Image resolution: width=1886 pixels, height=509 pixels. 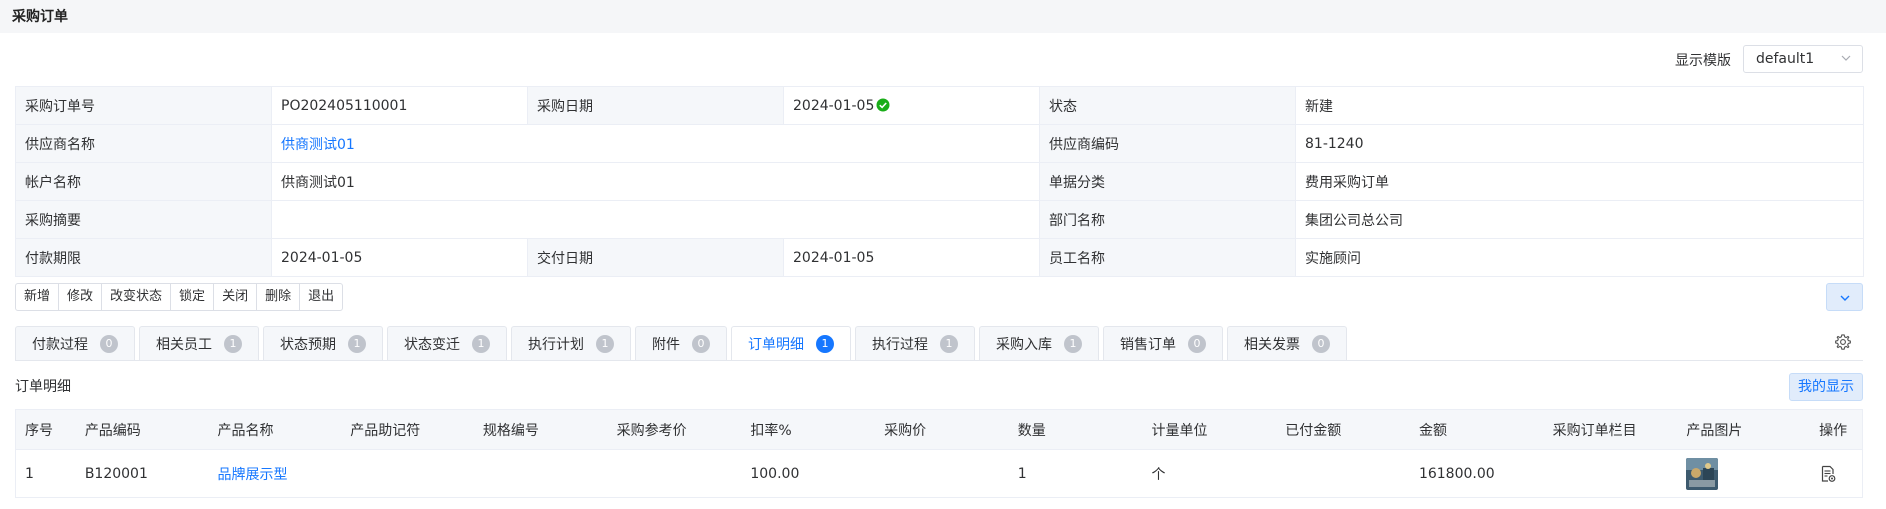 I want to click on tab-label: 状态预期, so click(x=308, y=345).